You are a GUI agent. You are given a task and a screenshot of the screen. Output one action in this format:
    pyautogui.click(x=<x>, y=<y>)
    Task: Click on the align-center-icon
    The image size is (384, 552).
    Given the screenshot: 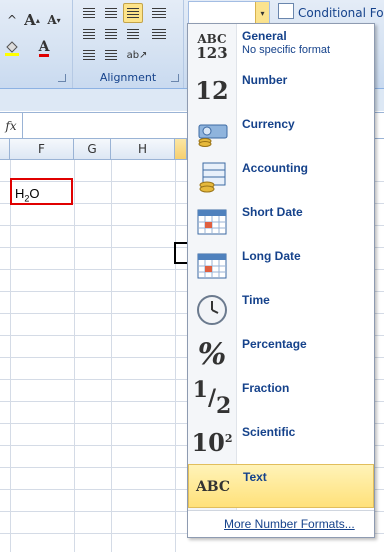 What is the action you would take?
    pyautogui.click(x=111, y=34)
    